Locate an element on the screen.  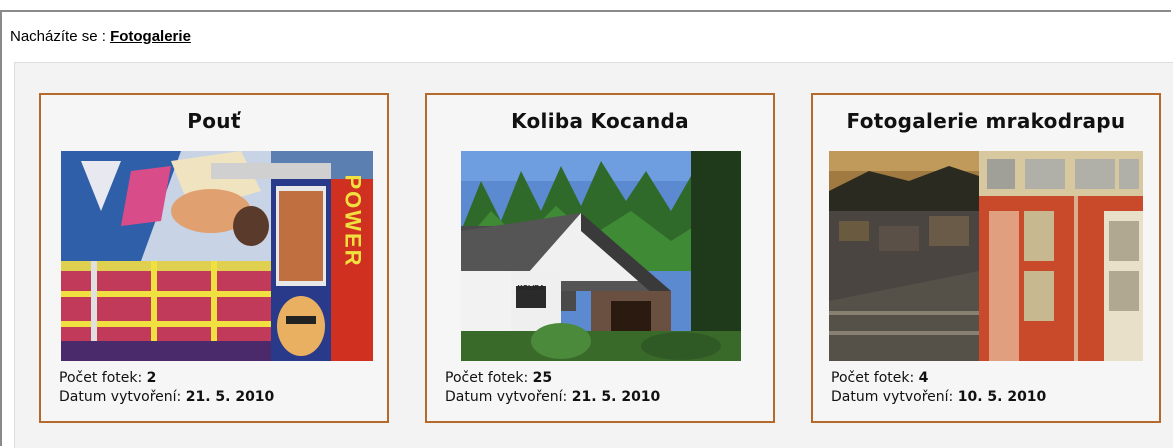
power-sign-text: POWER is located at coordinates (353, 220).